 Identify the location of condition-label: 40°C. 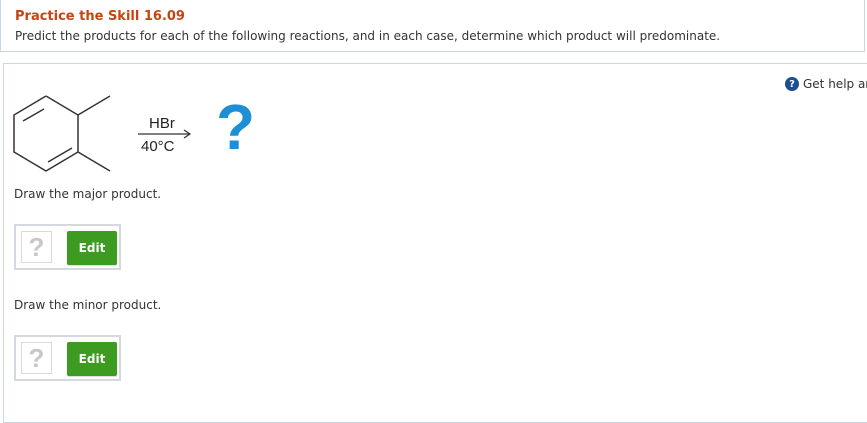
(158, 146).